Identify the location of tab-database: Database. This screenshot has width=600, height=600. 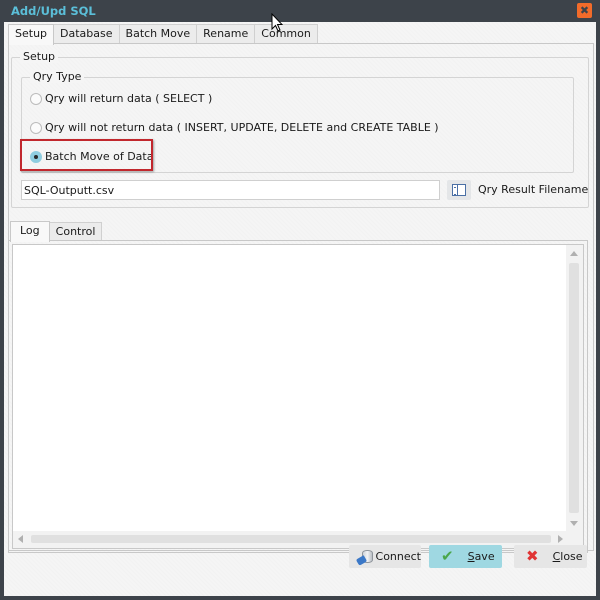
(86, 33).